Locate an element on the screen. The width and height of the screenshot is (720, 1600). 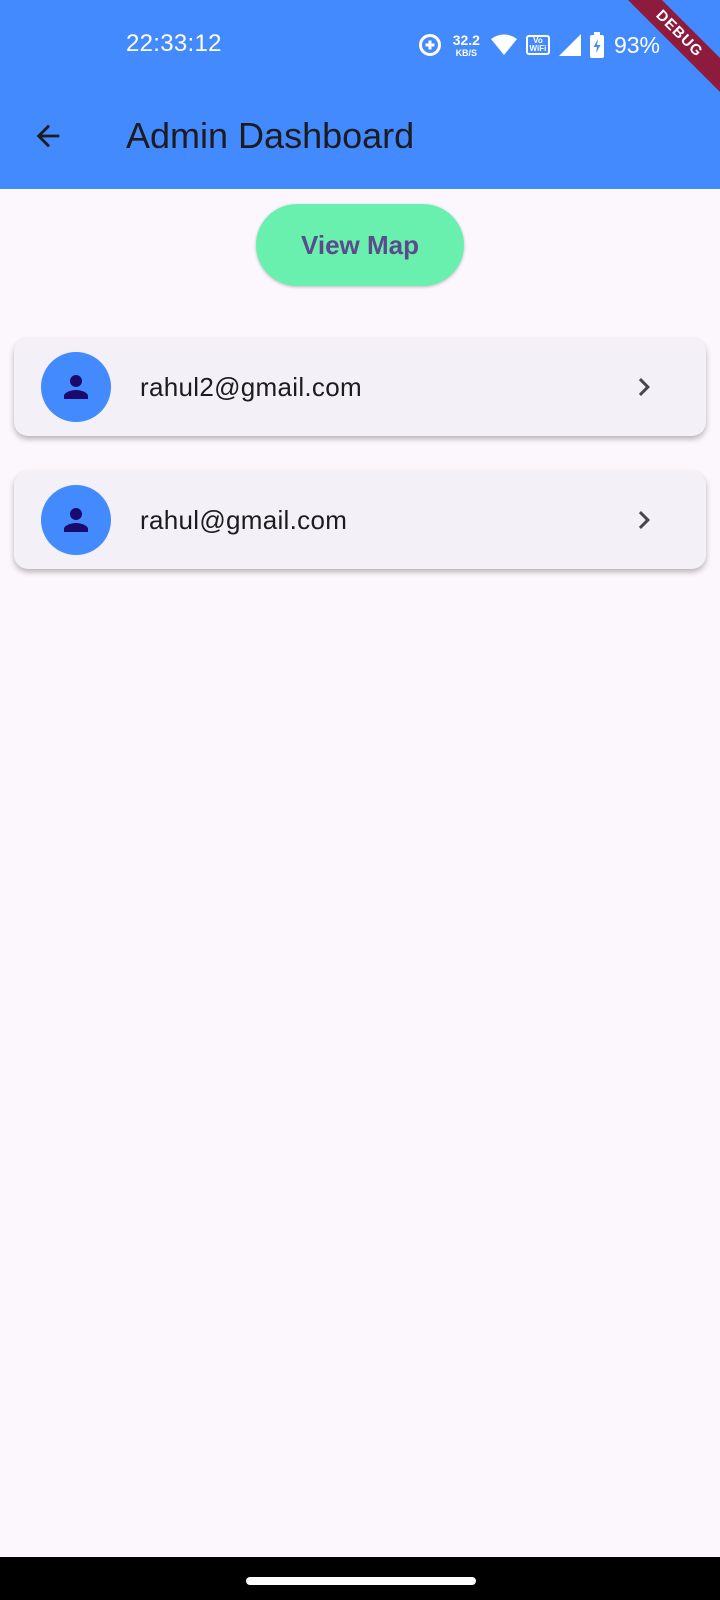
net-speed-unit: KB/S is located at coordinates (466, 52).